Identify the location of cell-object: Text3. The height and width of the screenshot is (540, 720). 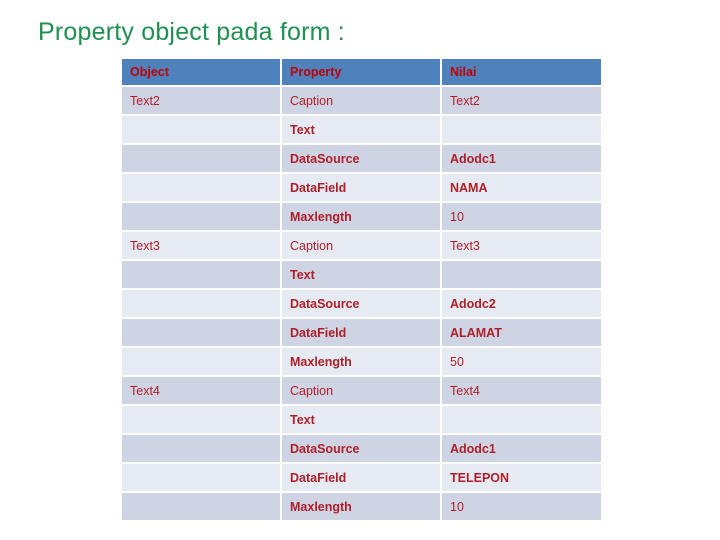
(201, 245).